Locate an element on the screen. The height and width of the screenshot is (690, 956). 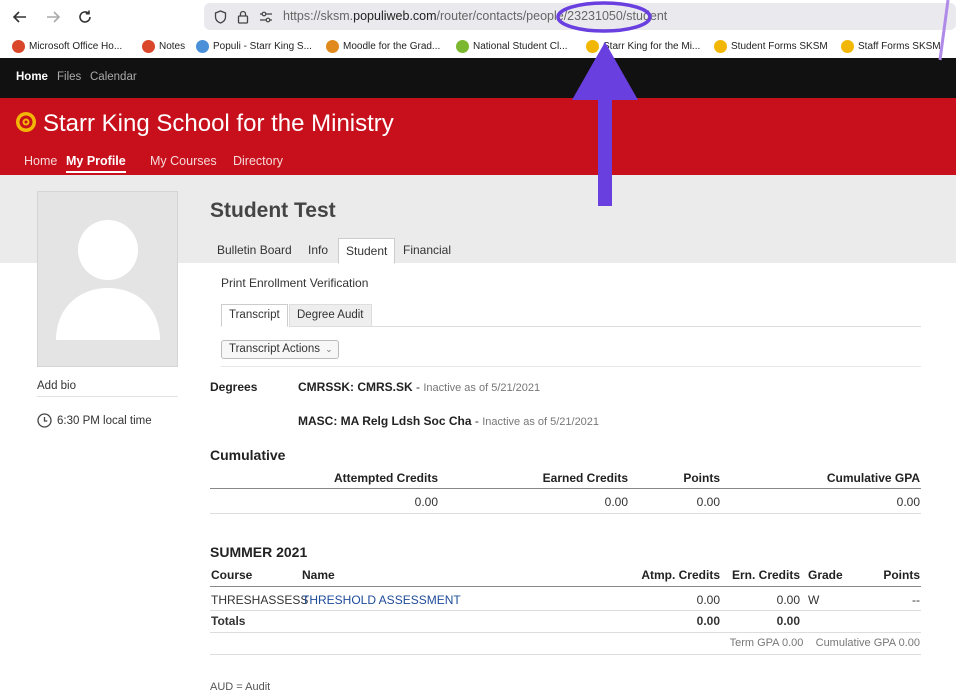
term-gpa-value: 0.00 is located at coordinates (792, 643).